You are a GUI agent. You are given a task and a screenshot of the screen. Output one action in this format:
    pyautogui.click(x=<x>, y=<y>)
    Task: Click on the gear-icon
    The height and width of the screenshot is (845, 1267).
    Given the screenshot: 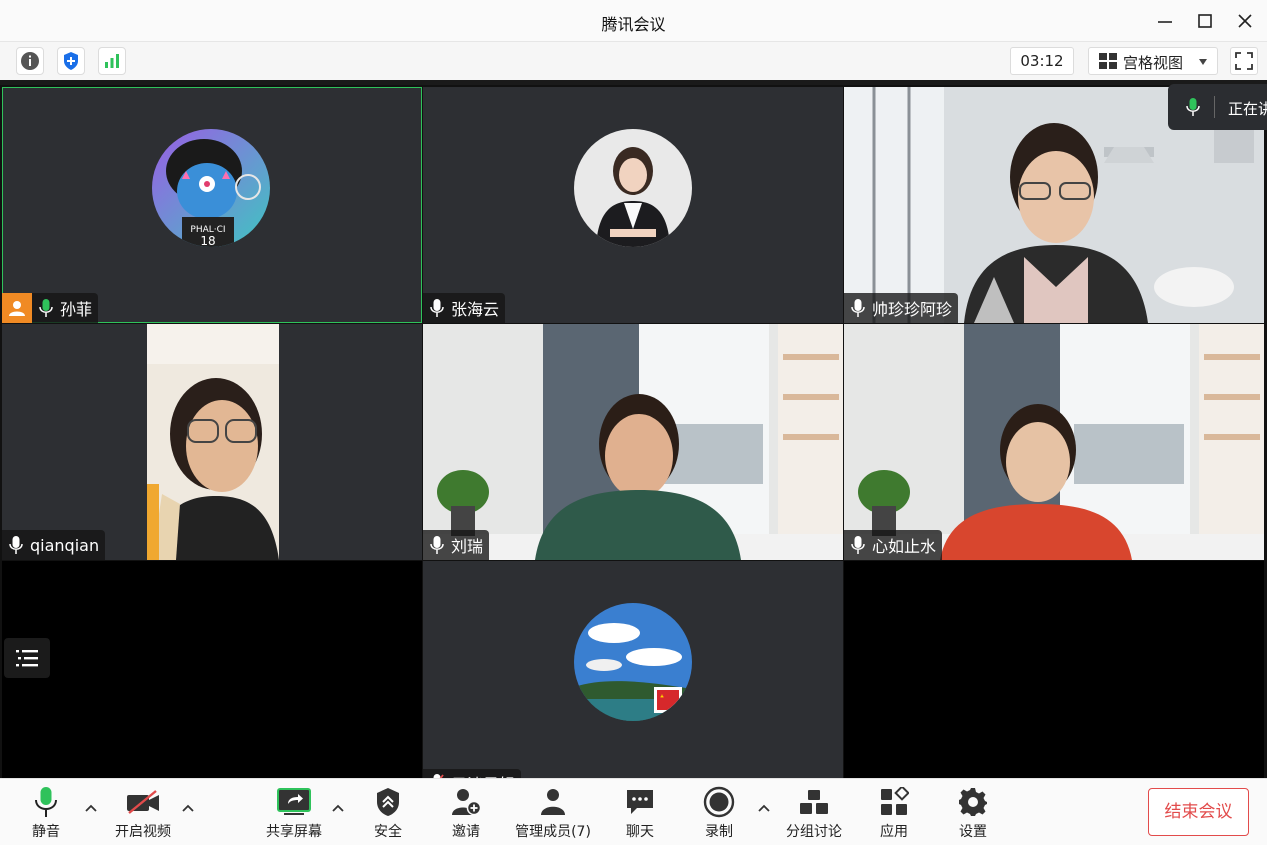 What is the action you would take?
    pyautogui.click(x=973, y=802)
    